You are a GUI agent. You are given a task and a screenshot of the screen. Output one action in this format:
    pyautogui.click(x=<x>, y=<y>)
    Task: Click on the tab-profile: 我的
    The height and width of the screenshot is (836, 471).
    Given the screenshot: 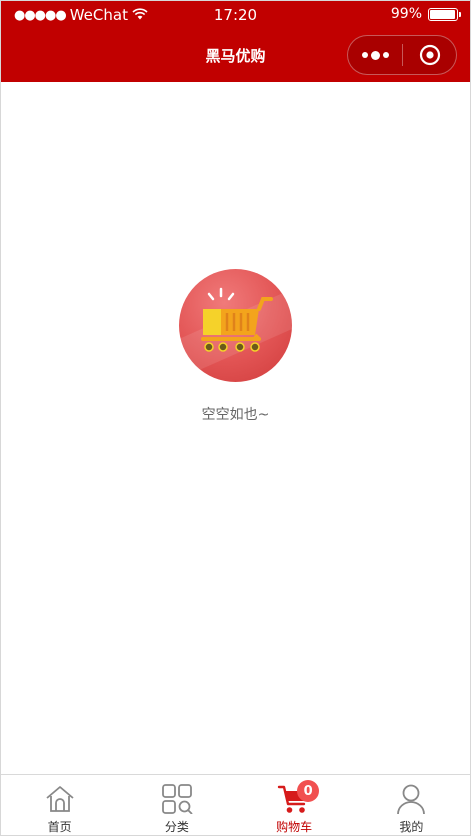 What is the action you would take?
    pyautogui.click(x=411, y=805)
    